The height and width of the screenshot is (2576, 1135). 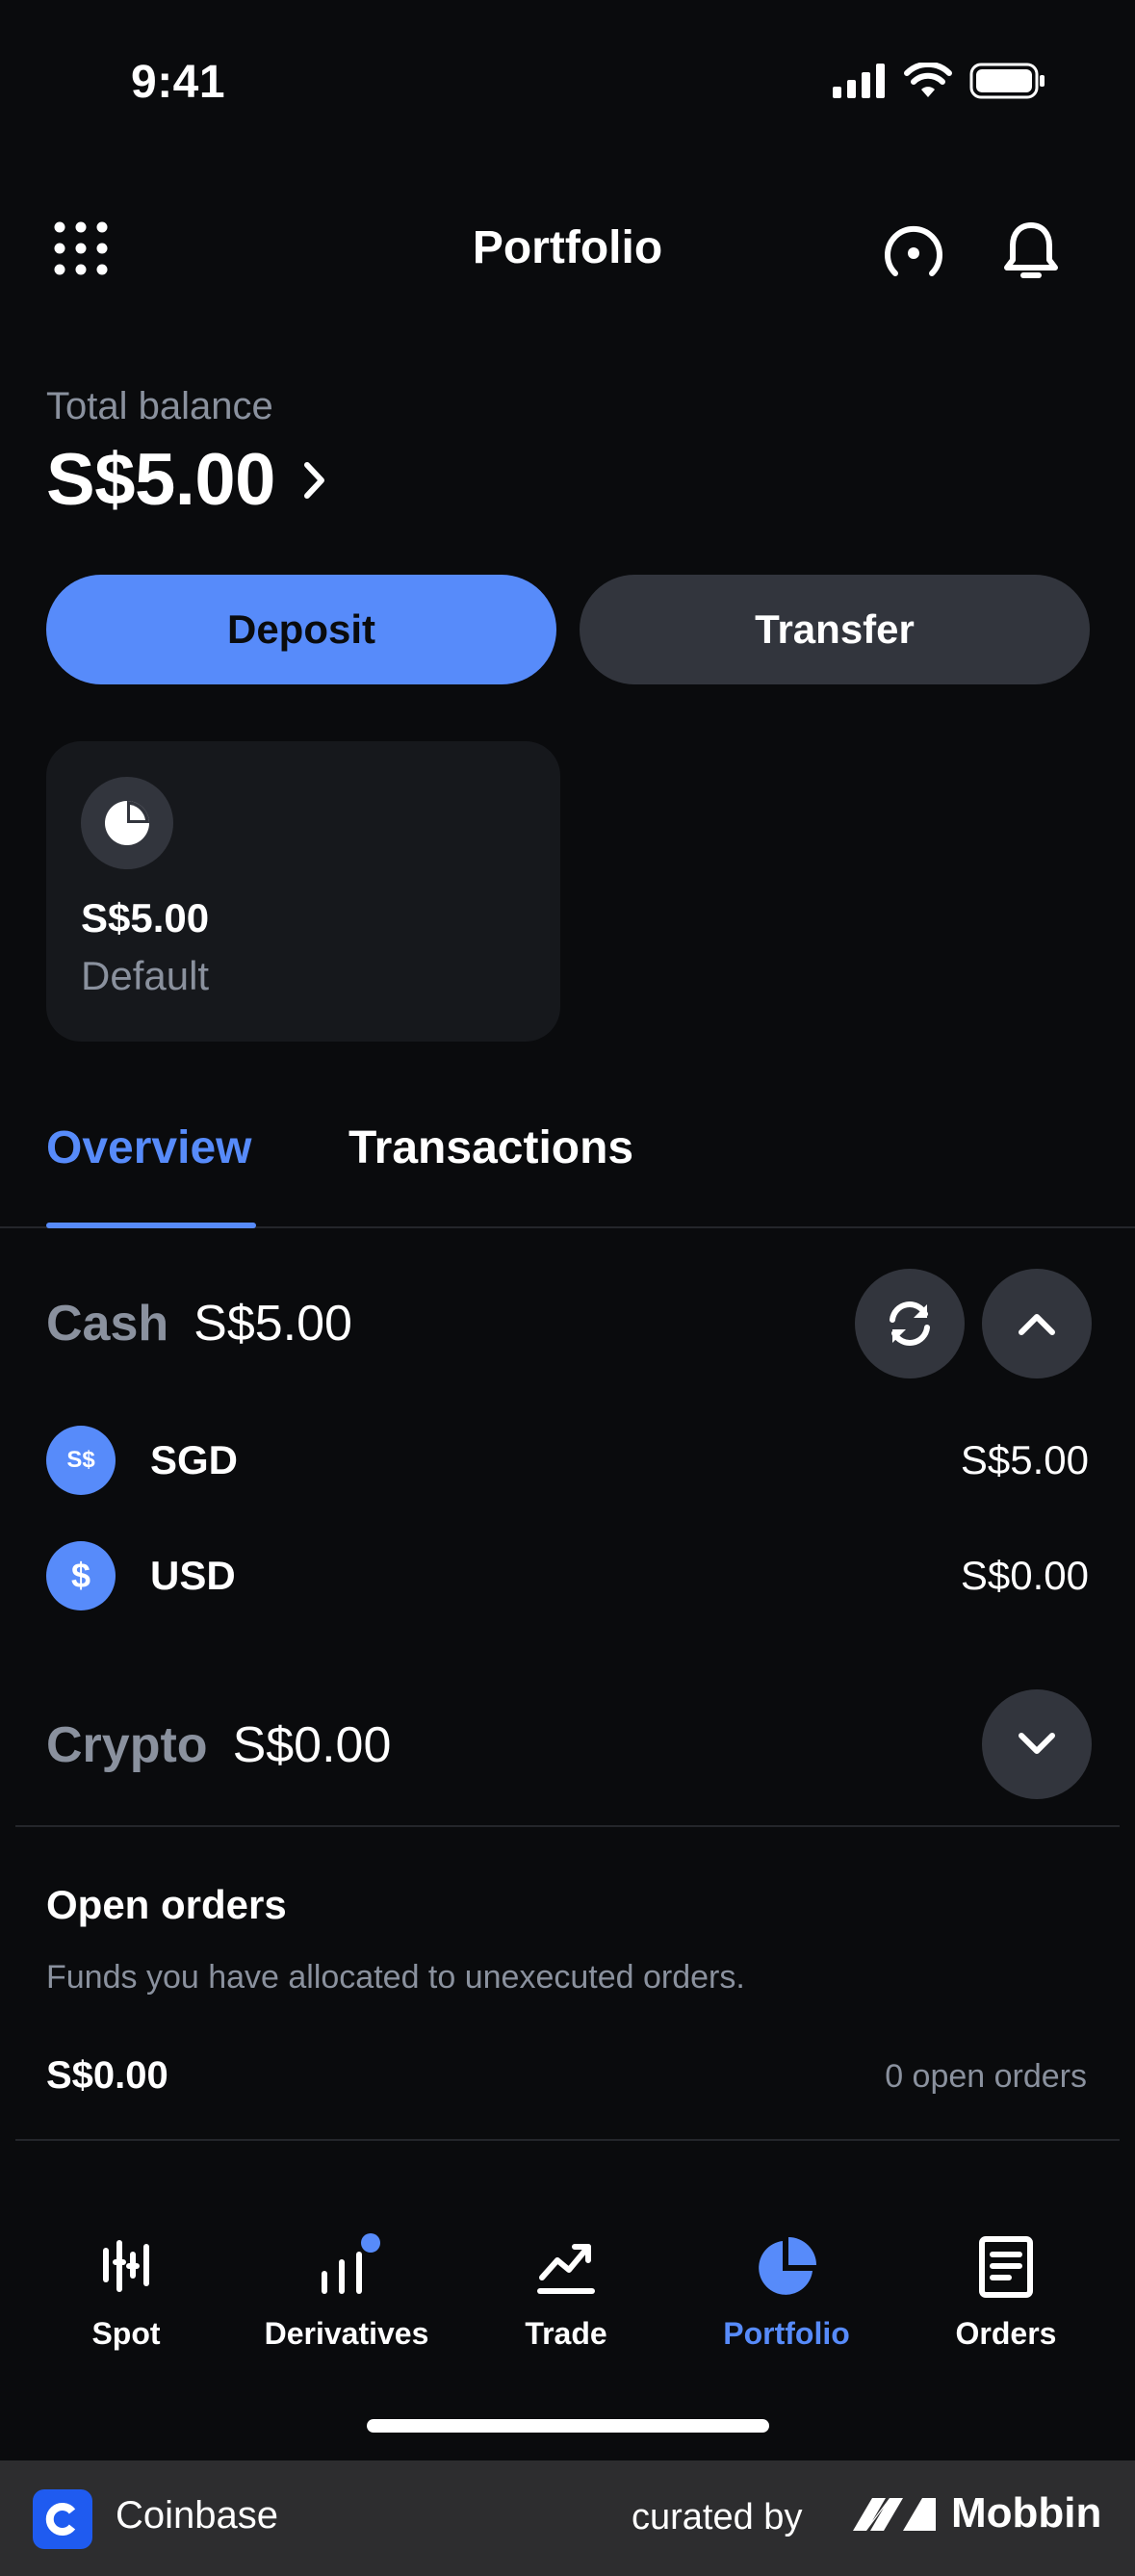 What do you see at coordinates (346, 2333) in the screenshot?
I see `nav-label: Derivatives` at bounding box center [346, 2333].